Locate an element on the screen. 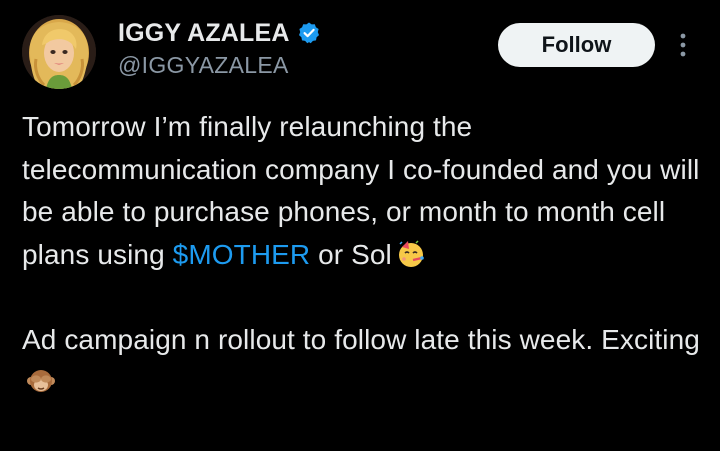 This screenshot has width=720, height=451. avatar-illustration is located at coordinates (59, 52).